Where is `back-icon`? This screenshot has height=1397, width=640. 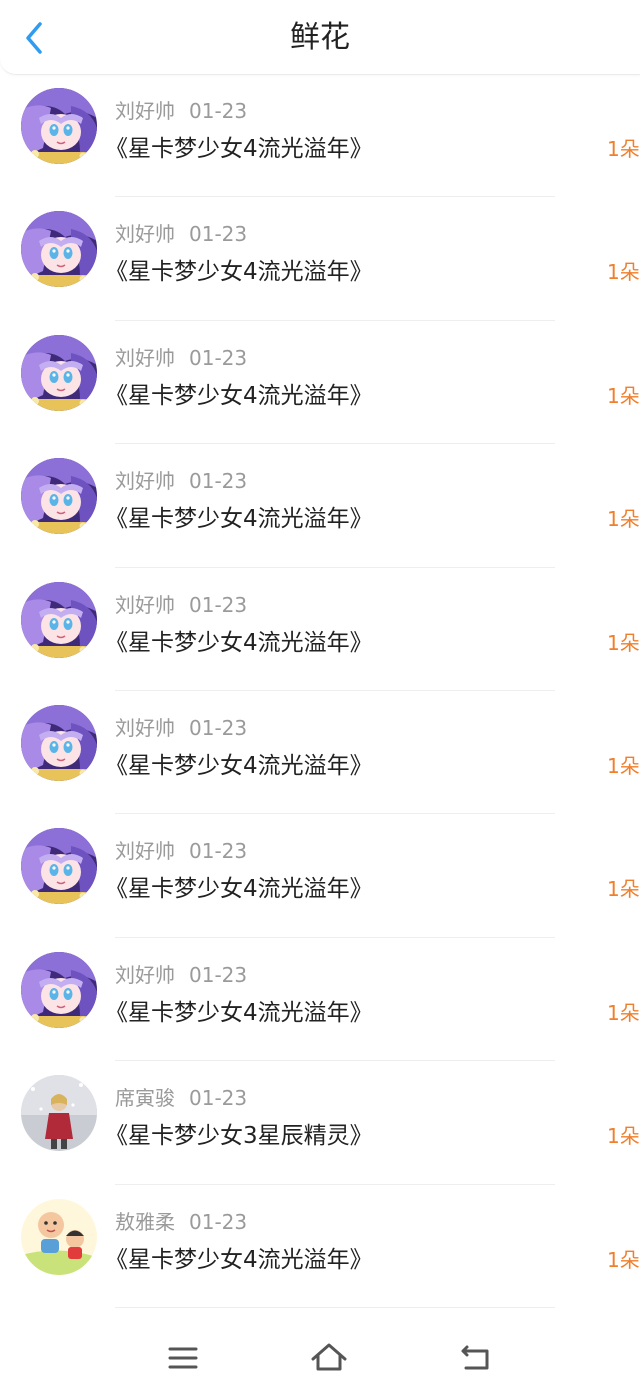
back-icon is located at coordinates (475, 1357).